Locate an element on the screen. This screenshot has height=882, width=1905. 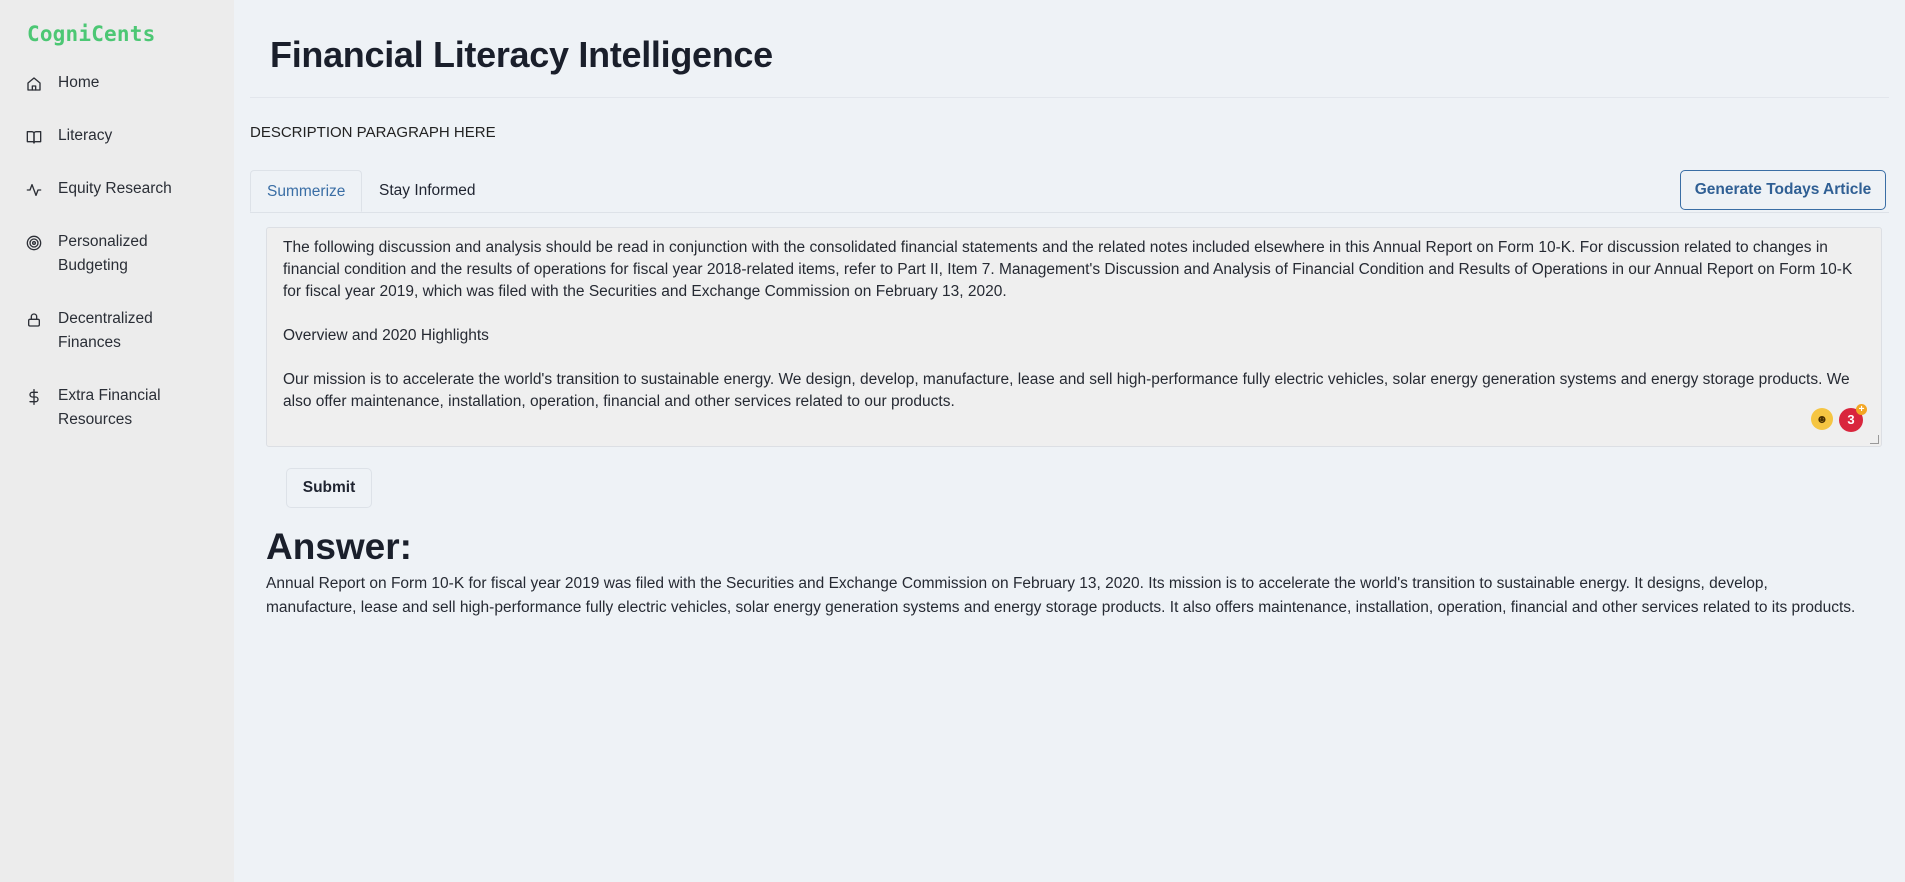
submit-button: Submit is located at coordinates (329, 488).